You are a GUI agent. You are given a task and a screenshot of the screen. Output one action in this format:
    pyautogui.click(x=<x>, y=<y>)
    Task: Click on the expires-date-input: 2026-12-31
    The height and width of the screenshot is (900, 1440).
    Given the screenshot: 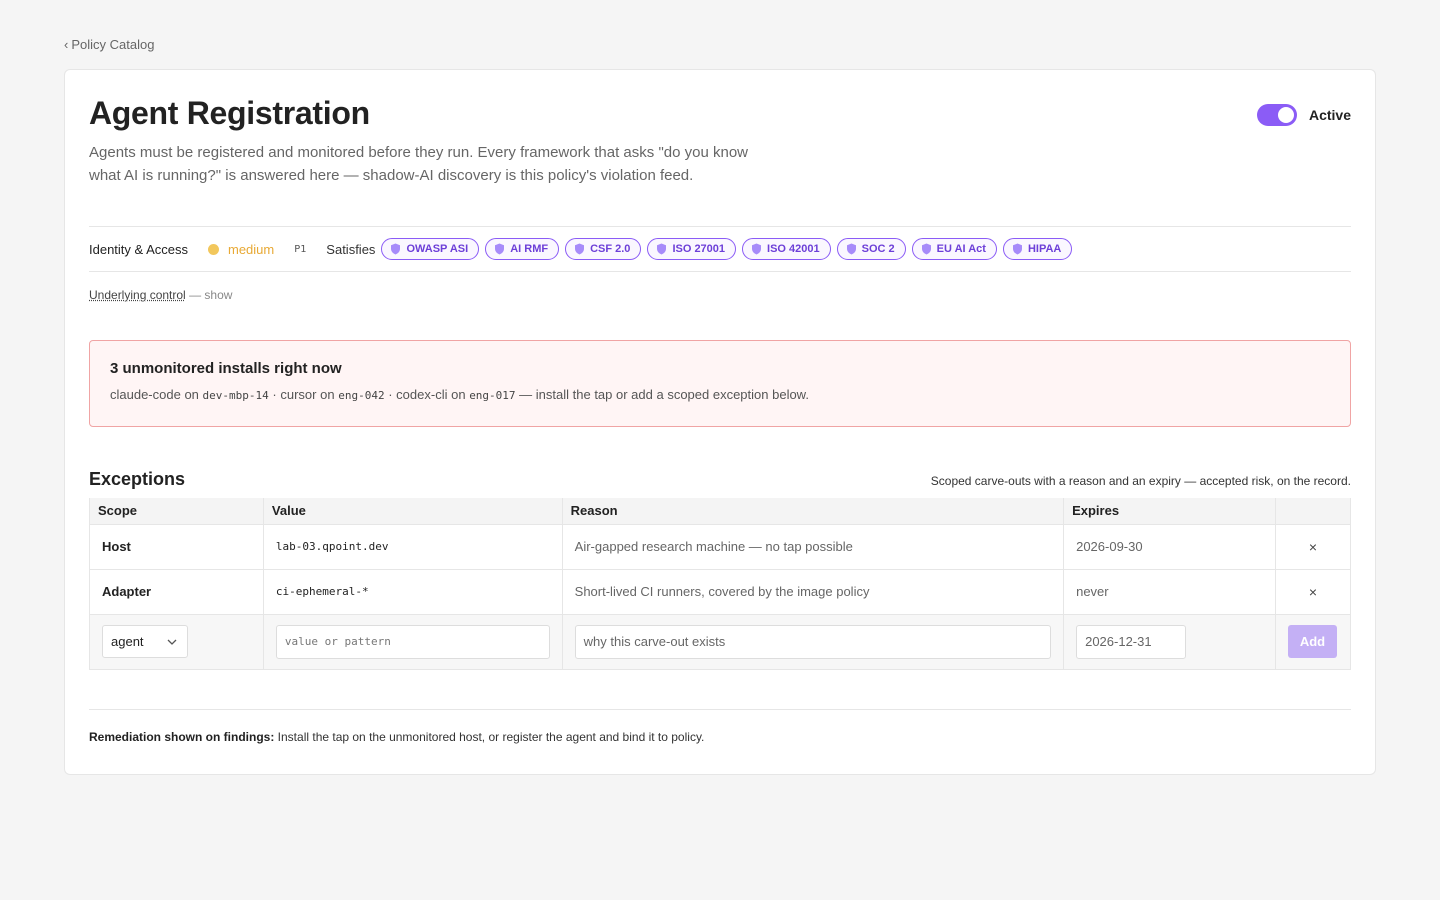 What is the action you would take?
    pyautogui.click(x=1131, y=641)
    